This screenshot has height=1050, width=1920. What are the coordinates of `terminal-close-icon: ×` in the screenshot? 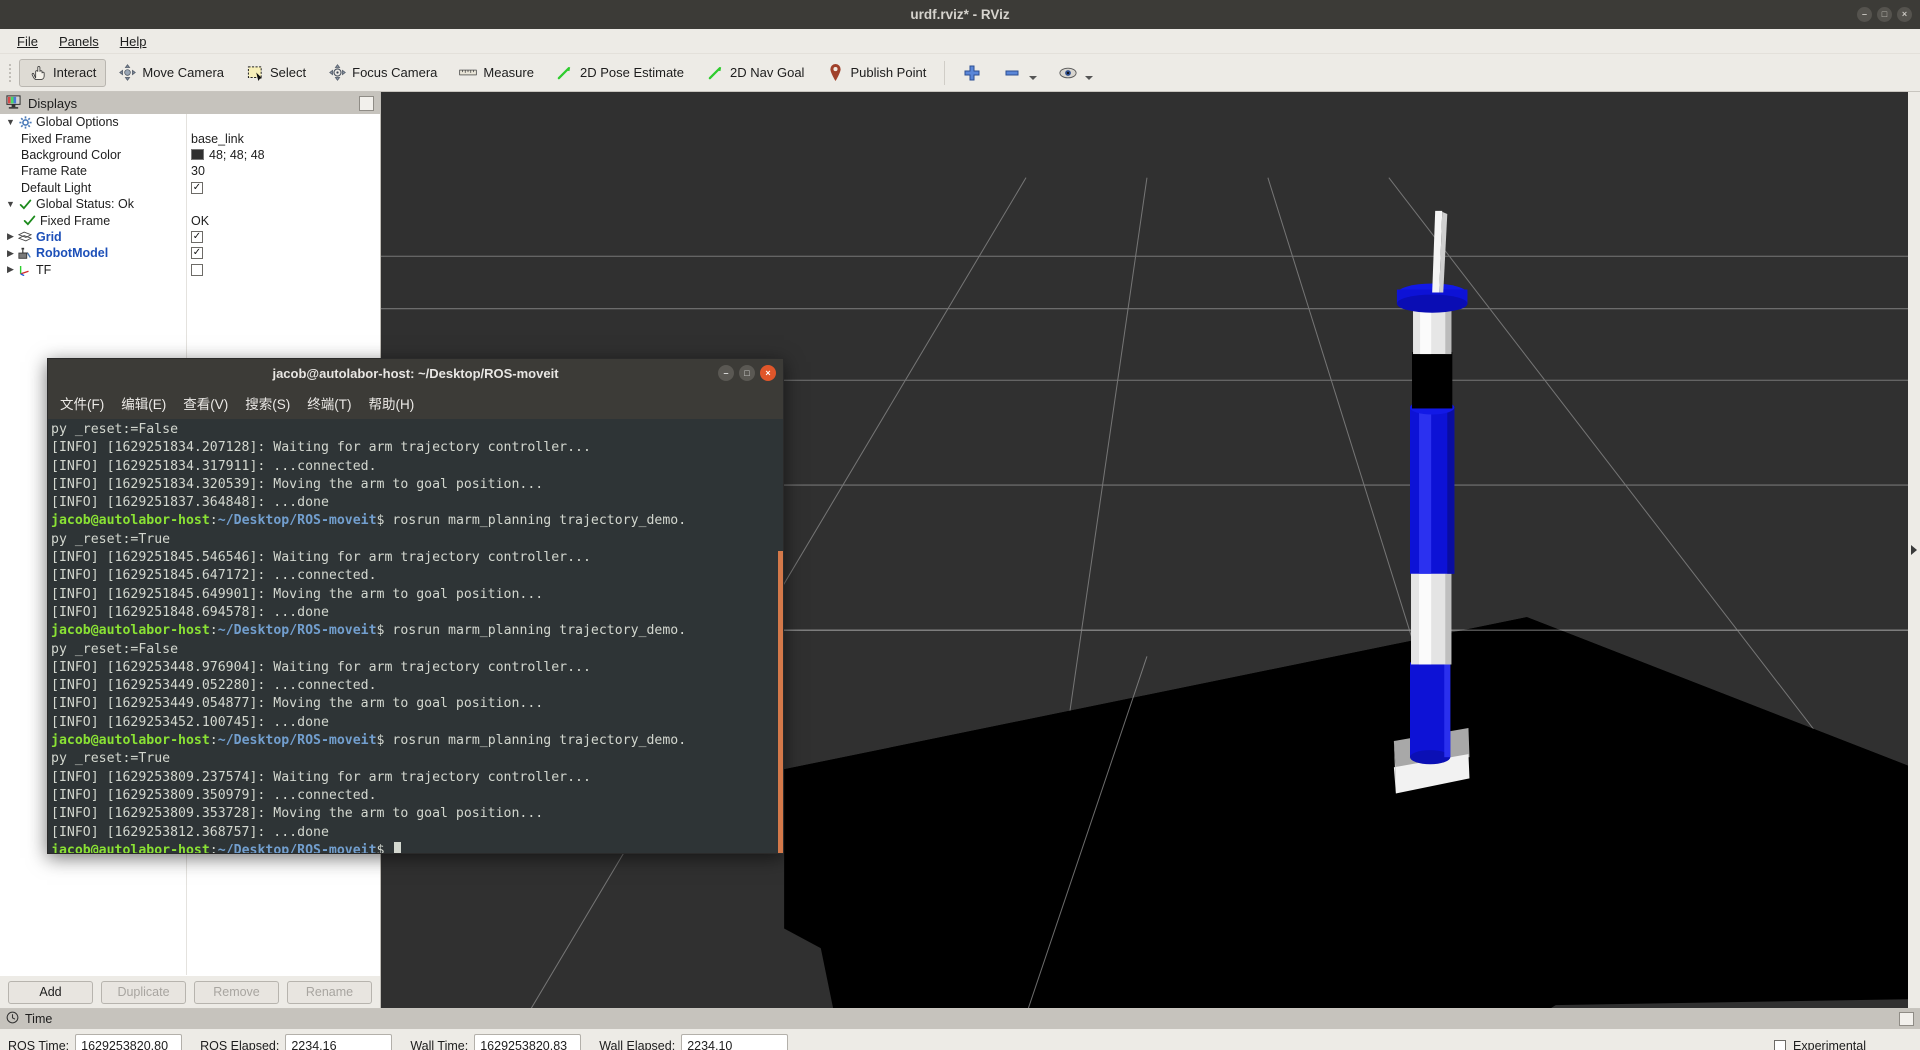 It's located at (768, 373).